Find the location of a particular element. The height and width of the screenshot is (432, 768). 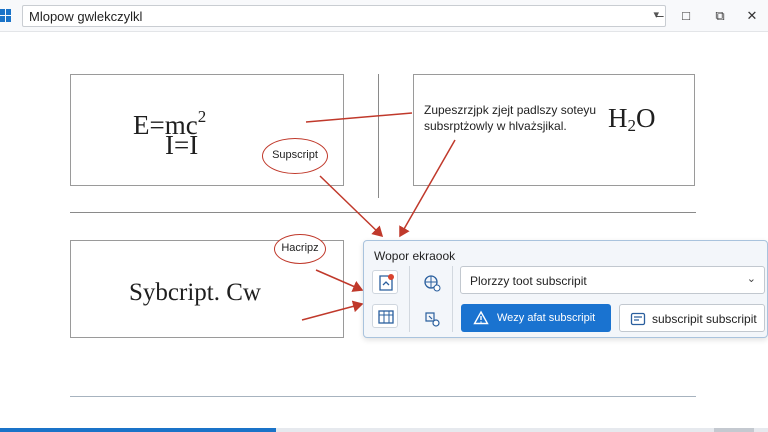

document-arrow-icon is located at coordinates (386, 282).